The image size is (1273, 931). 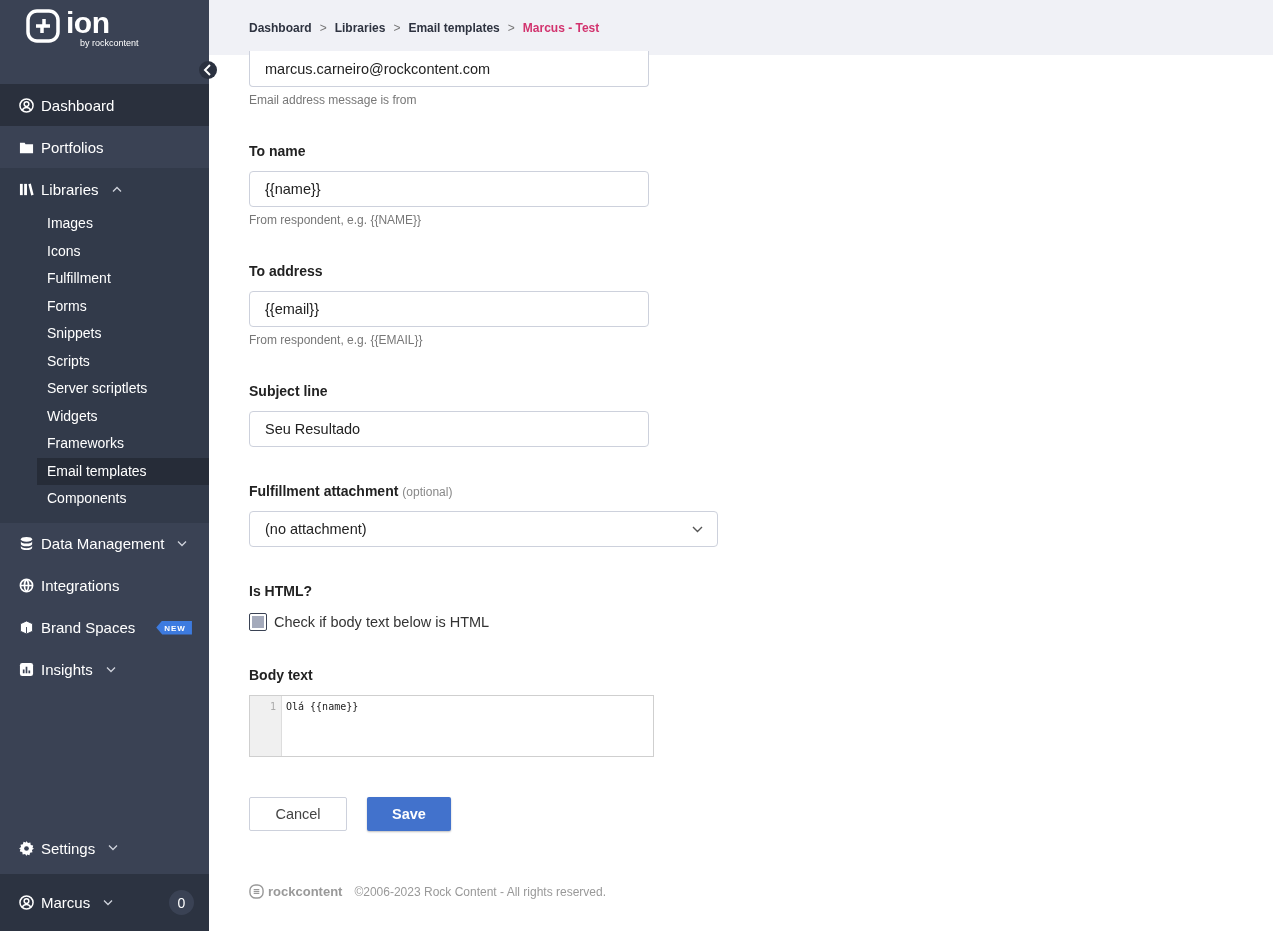 What do you see at coordinates (697, 529) in the screenshot?
I see `chevron-down-icon` at bounding box center [697, 529].